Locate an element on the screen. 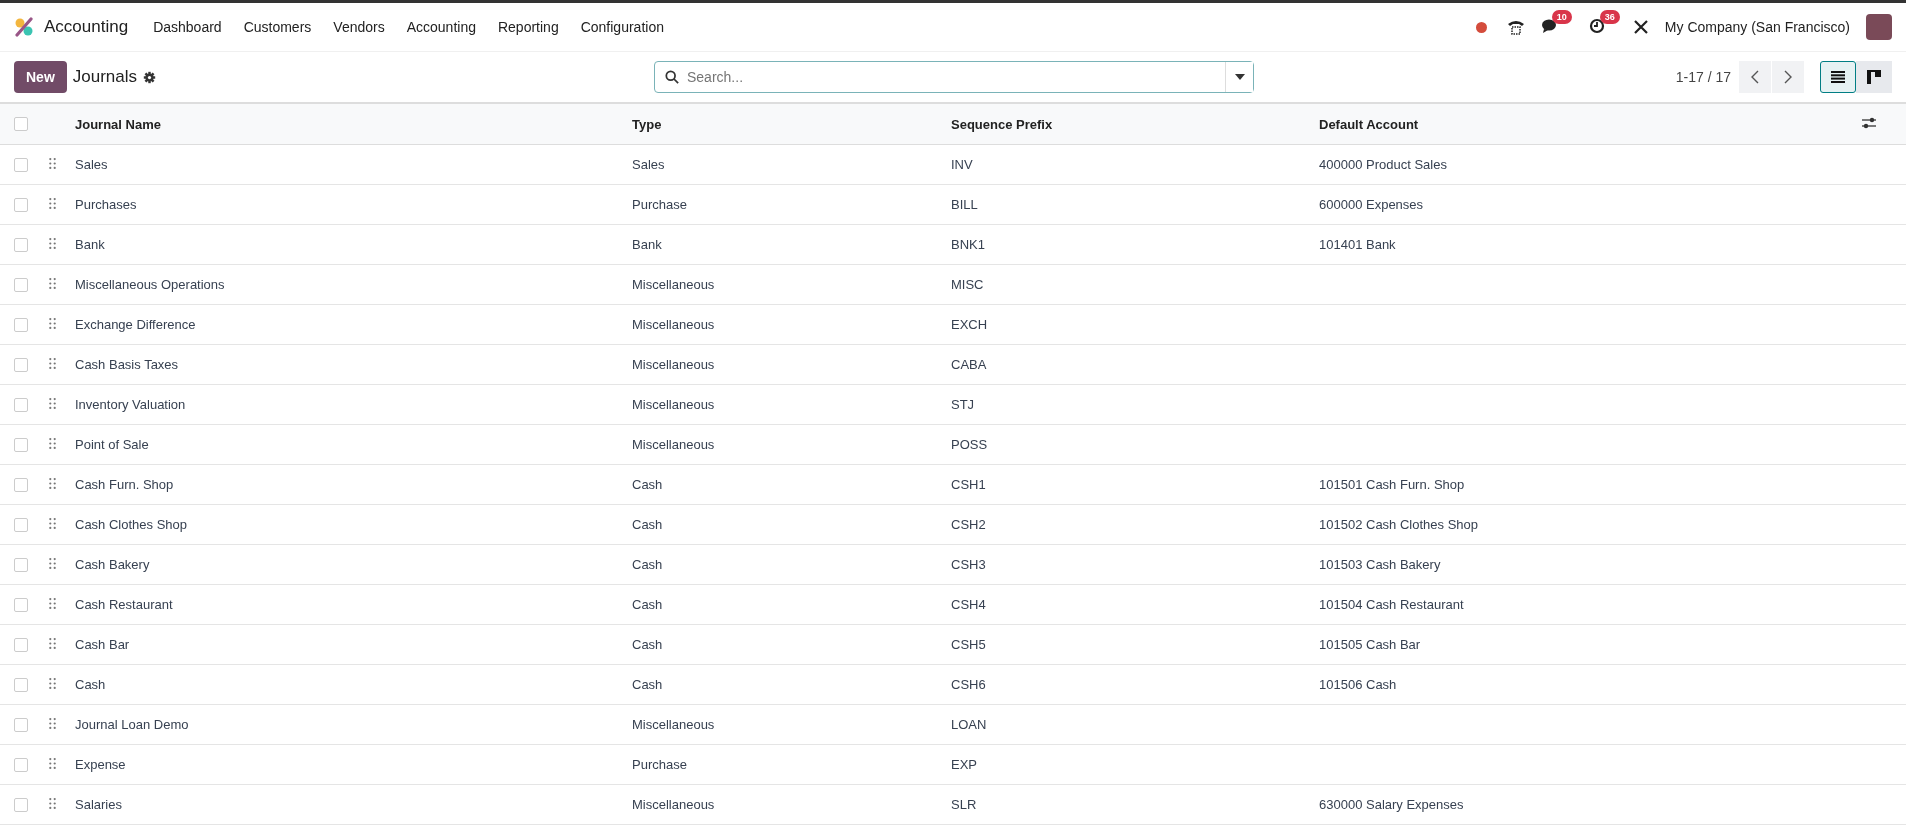  column-header: Default Account is located at coordinates (1369, 124).